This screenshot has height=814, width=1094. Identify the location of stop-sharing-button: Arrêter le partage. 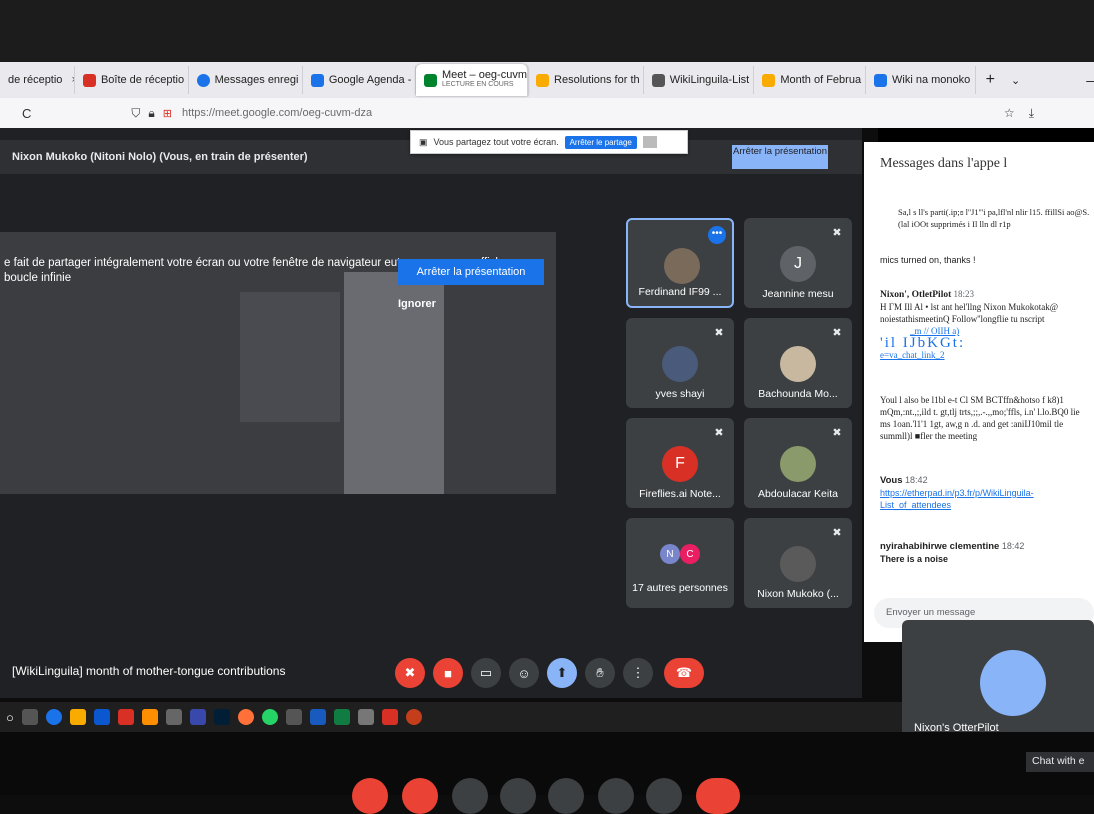
(600, 142).